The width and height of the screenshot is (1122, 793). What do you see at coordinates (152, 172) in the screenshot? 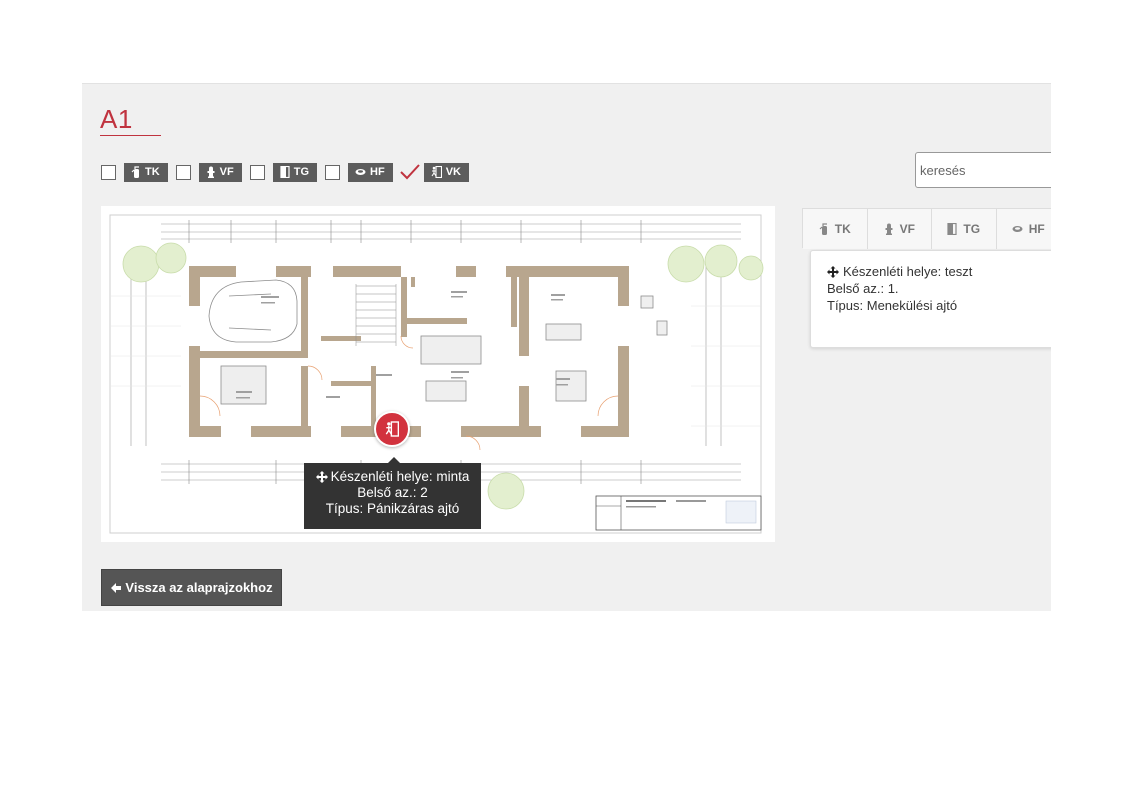
I see `filter-tk-label: TK` at bounding box center [152, 172].